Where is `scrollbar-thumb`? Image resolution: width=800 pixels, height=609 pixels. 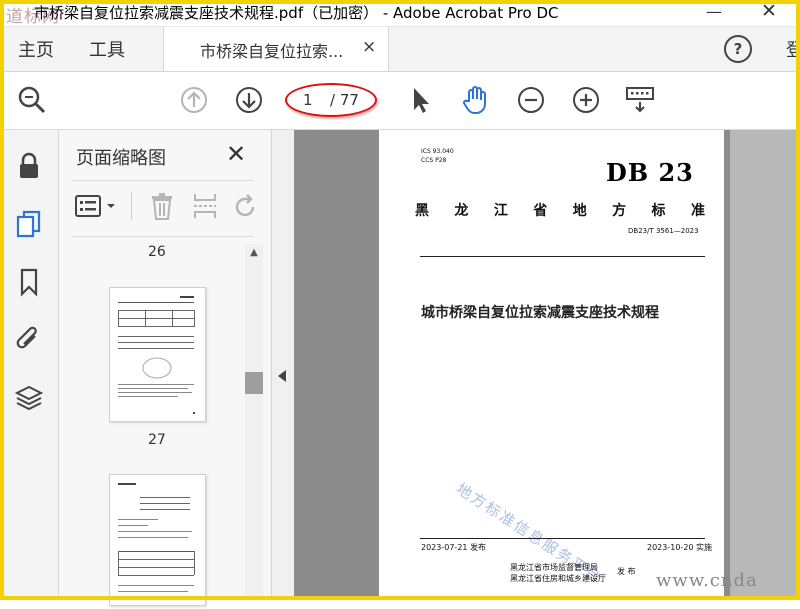 scrollbar-thumb is located at coordinates (254, 383).